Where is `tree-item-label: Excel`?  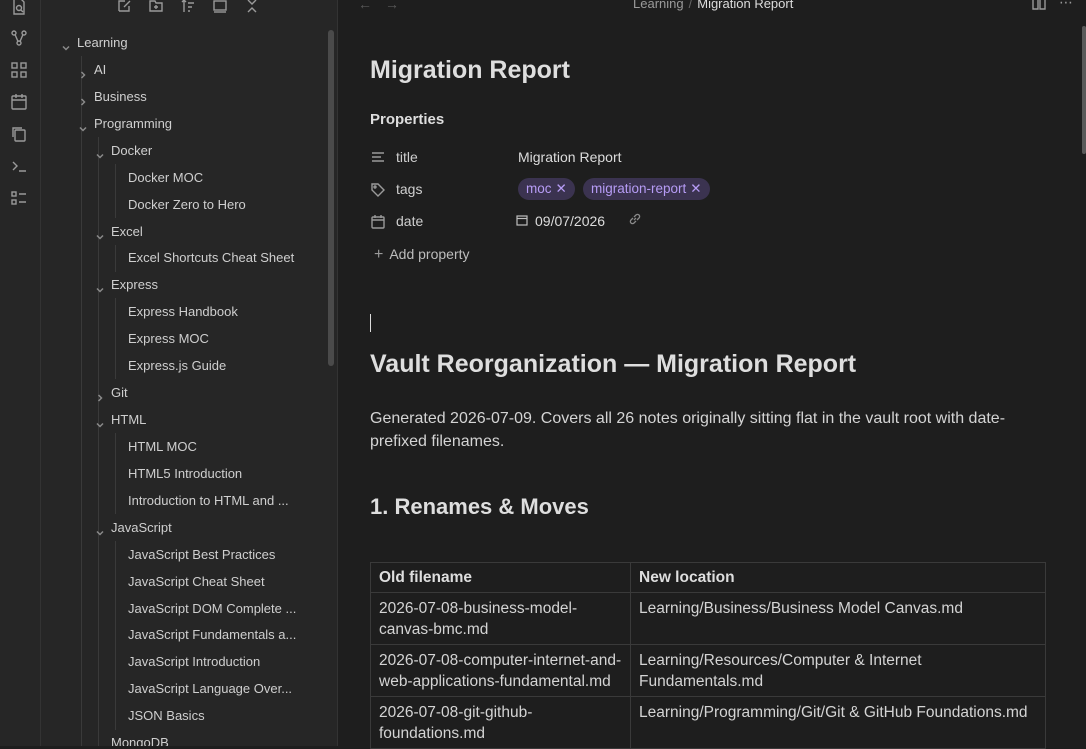 tree-item-label: Excel is located at coordinates (127, 231).